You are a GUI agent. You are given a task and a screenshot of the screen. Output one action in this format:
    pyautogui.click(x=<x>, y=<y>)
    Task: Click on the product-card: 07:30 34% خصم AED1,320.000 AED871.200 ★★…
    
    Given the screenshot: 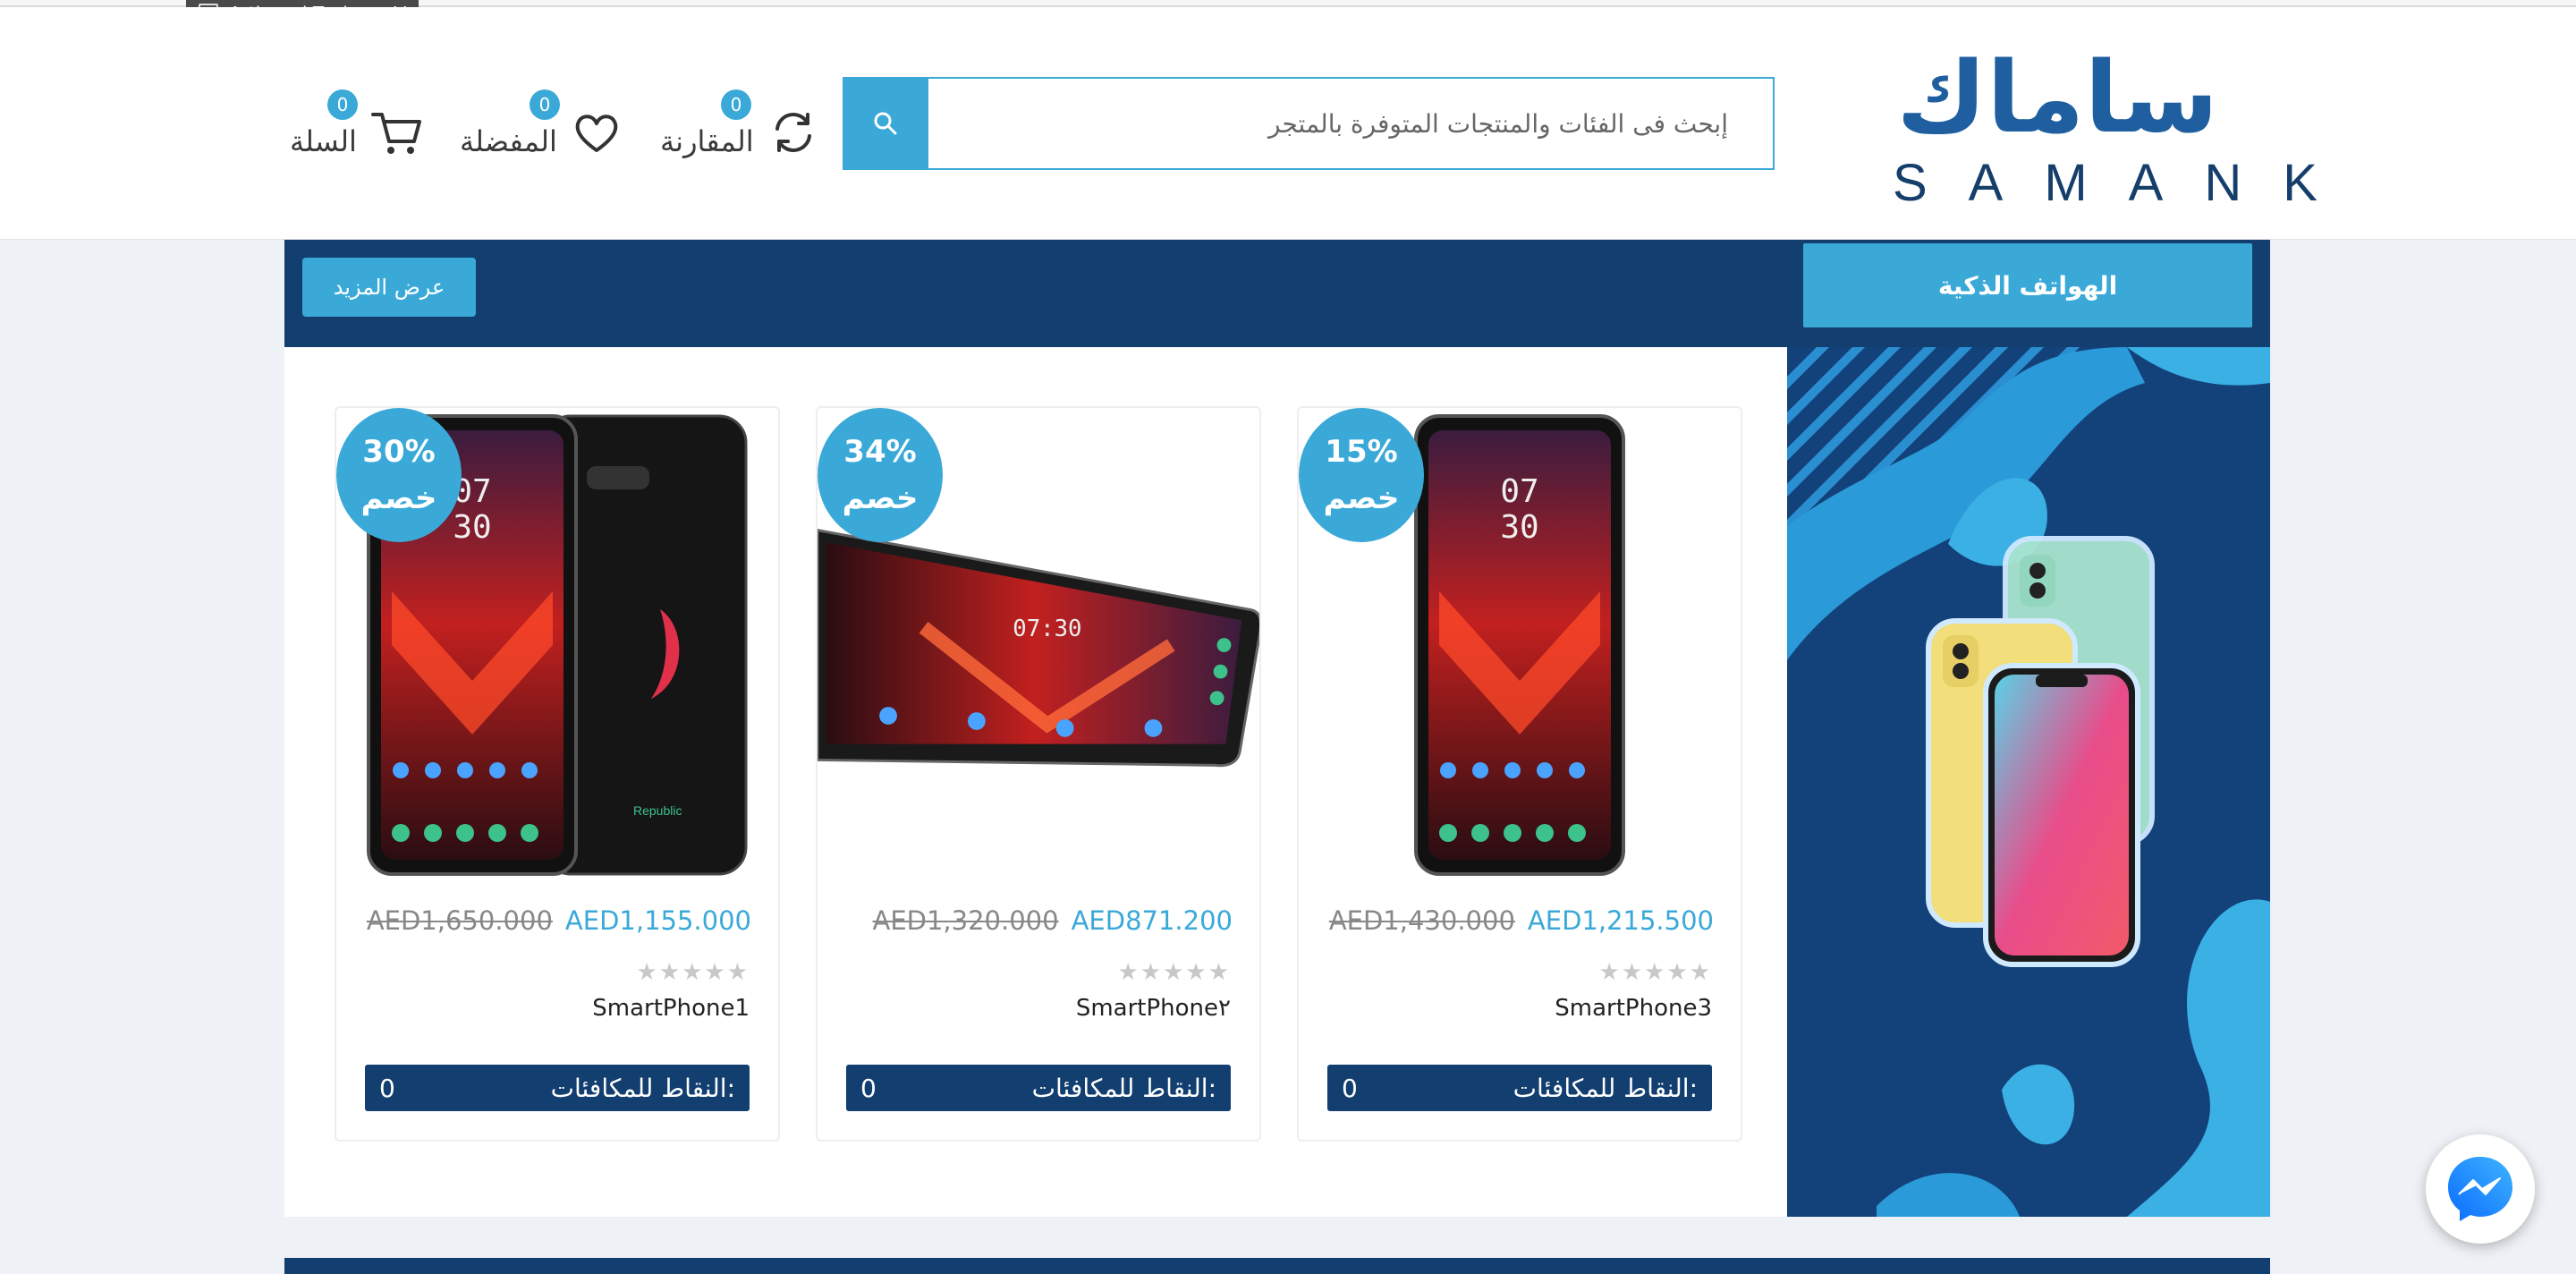 What is the action you would take?
    pyautogui.click(x=1038, y=774)
    